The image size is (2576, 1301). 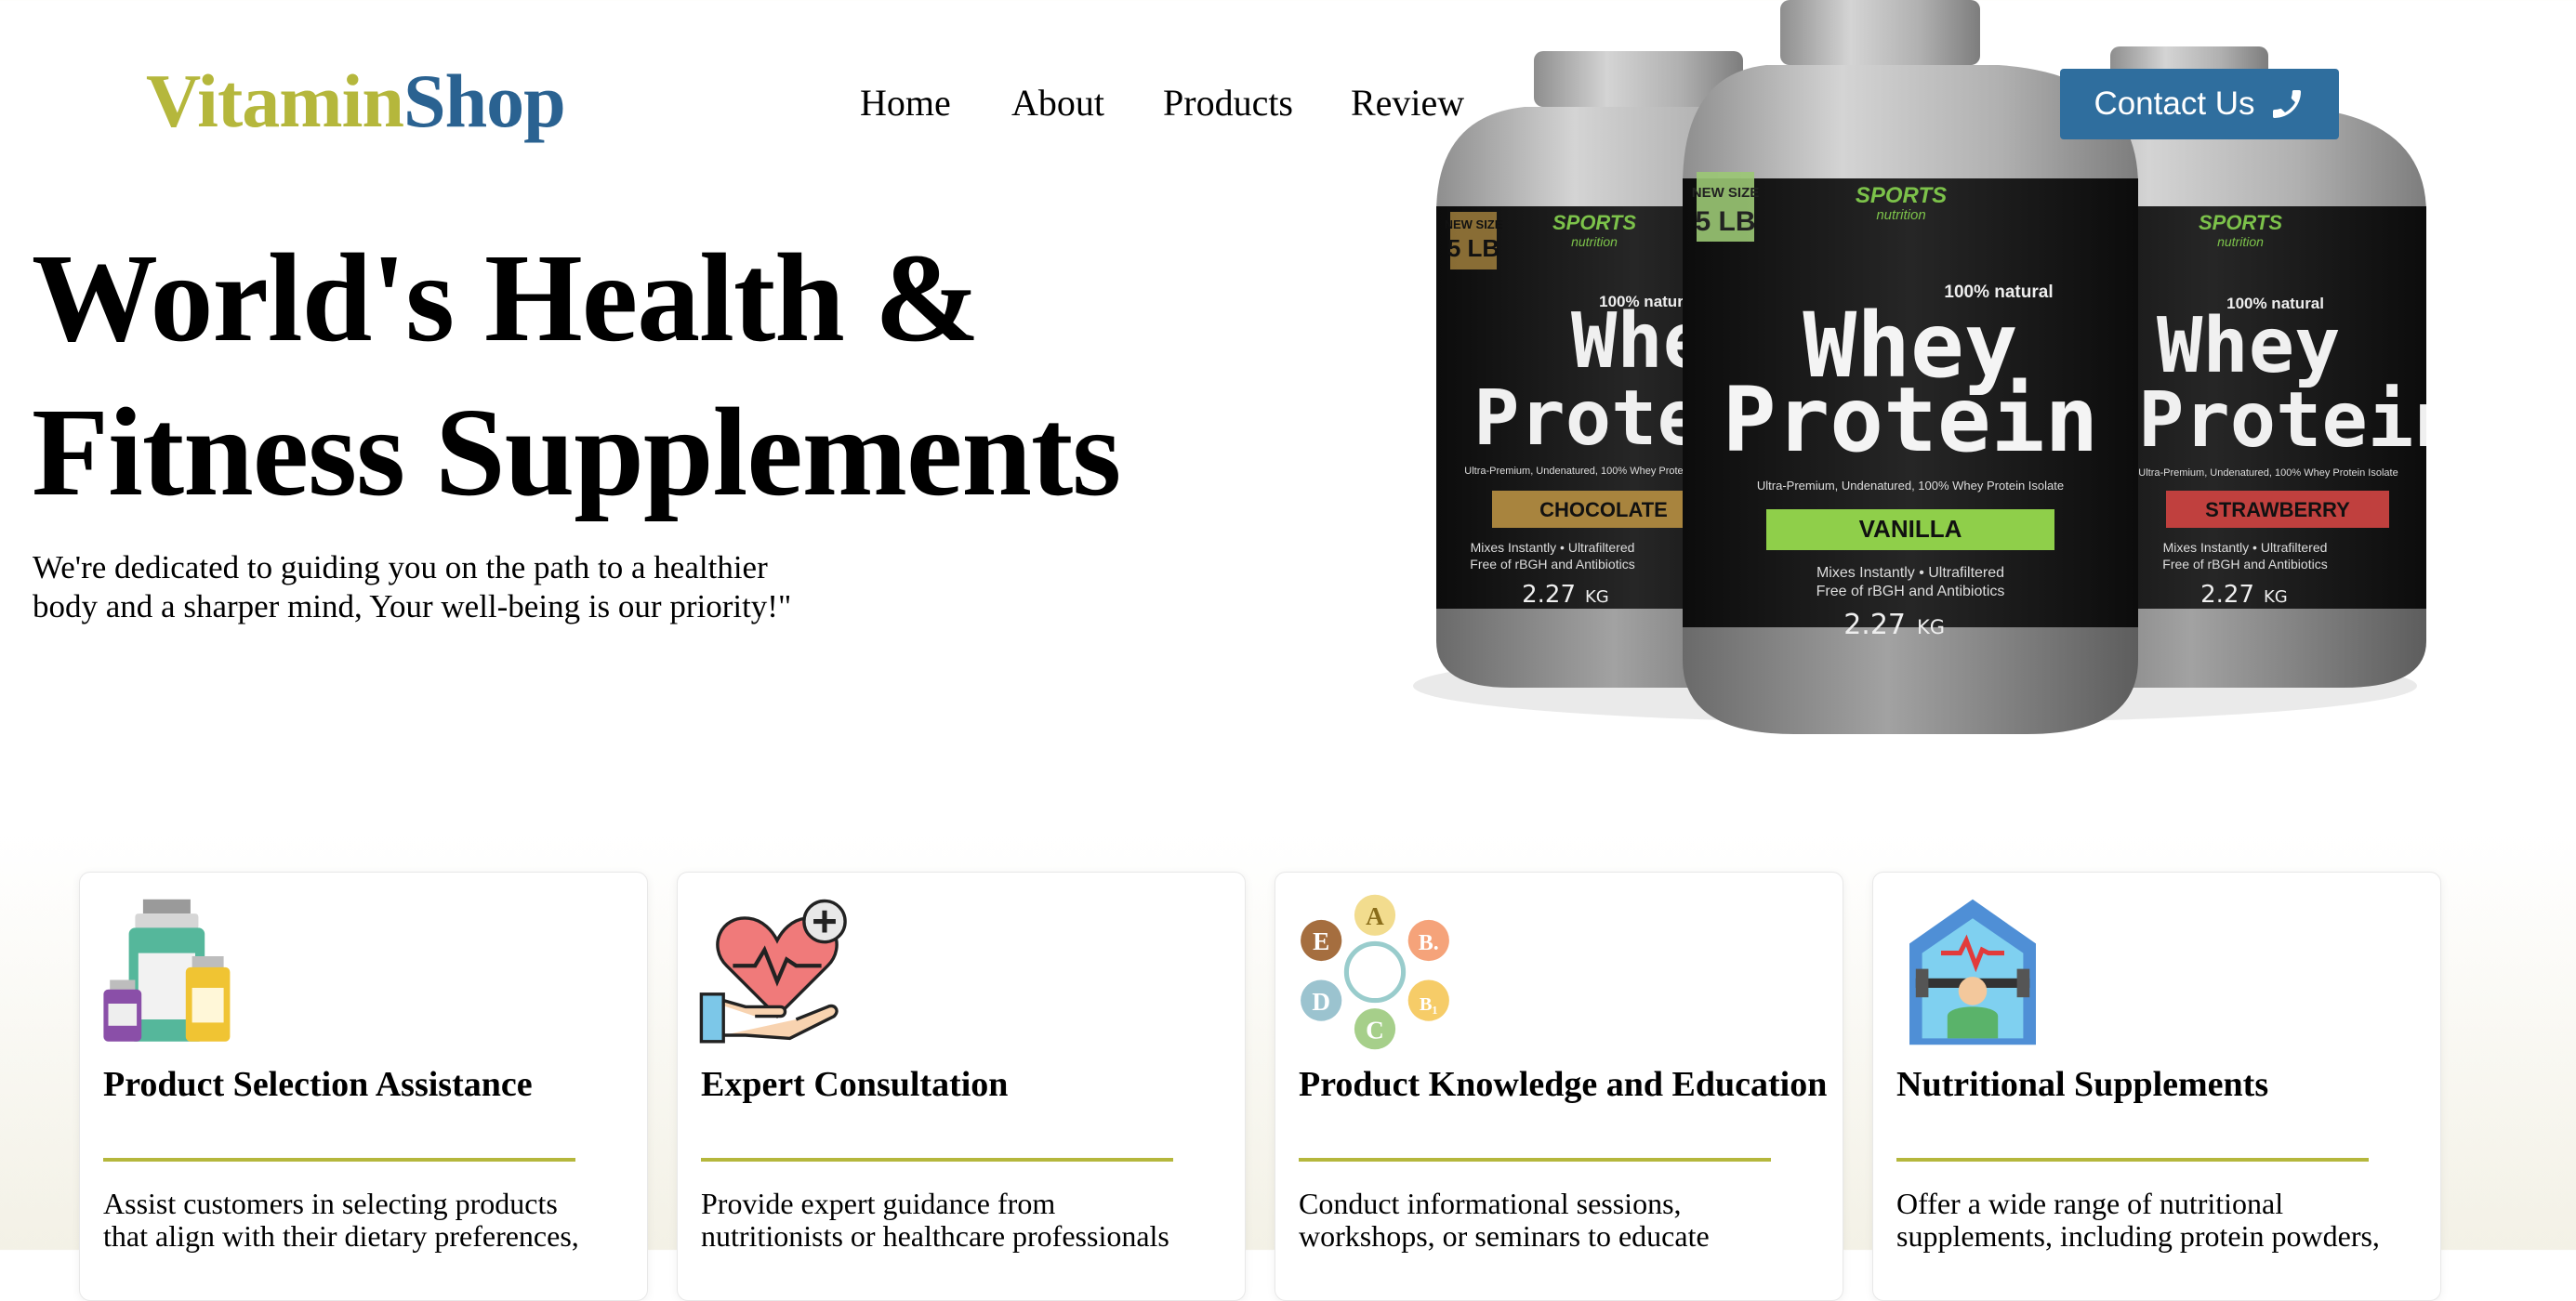 I want to click on contact-us-button: Contact Us, so click(x=2199, y=104).